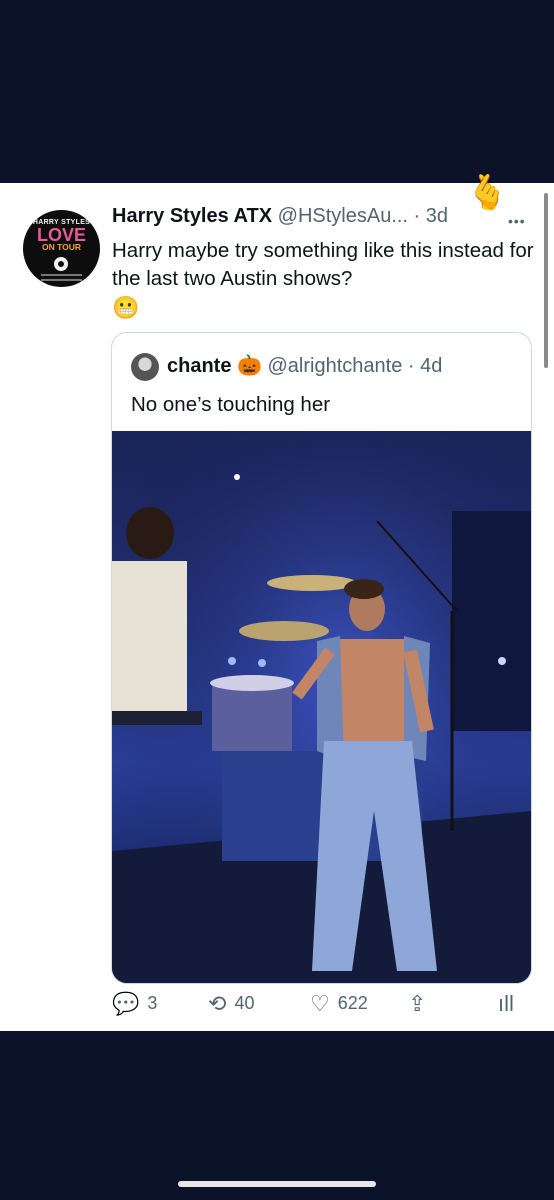 This screenshot has height=1200, width=554. What do you see at coordinates (487, 193) in the screenshot?
I see `hand-sticker-icon: 🫰` at bounding box center [487, 193].